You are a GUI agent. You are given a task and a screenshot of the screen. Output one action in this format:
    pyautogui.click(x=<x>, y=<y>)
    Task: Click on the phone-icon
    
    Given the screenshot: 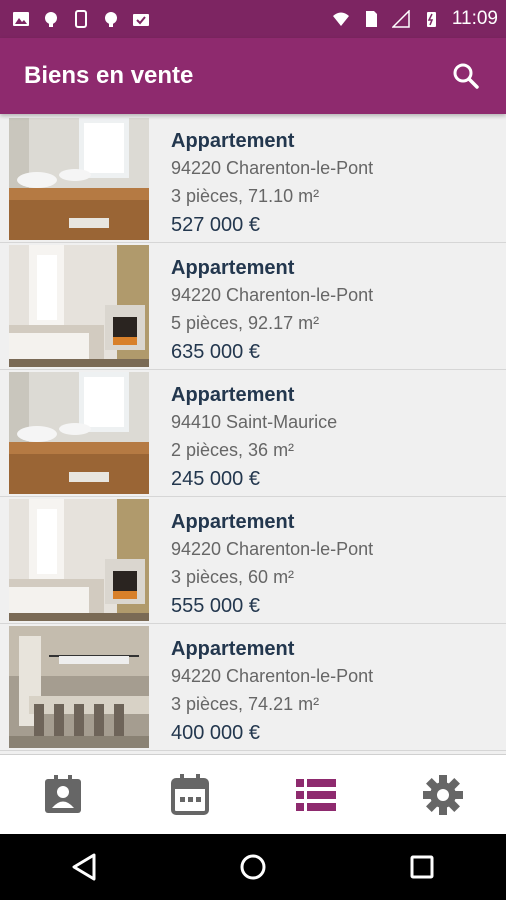 What is the action you would take?
    pyautogui.click(x=81, y=19)
    